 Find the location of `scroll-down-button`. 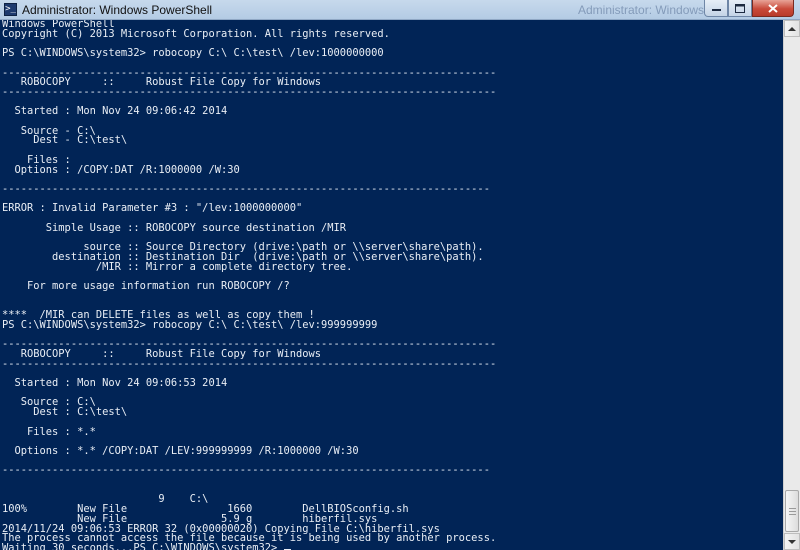

scroll-down-button is located at coordinates (792, 541).